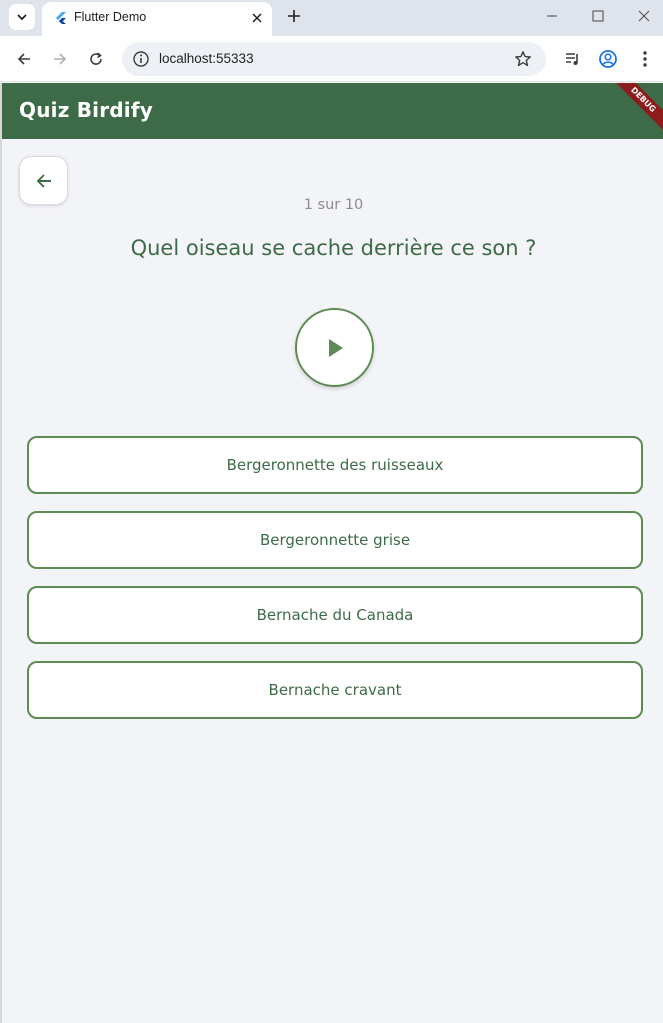 The width and height of the screenshot is (663, 1023). I want to click on answer-option: Bergeronnette grise, so click(335, 540).